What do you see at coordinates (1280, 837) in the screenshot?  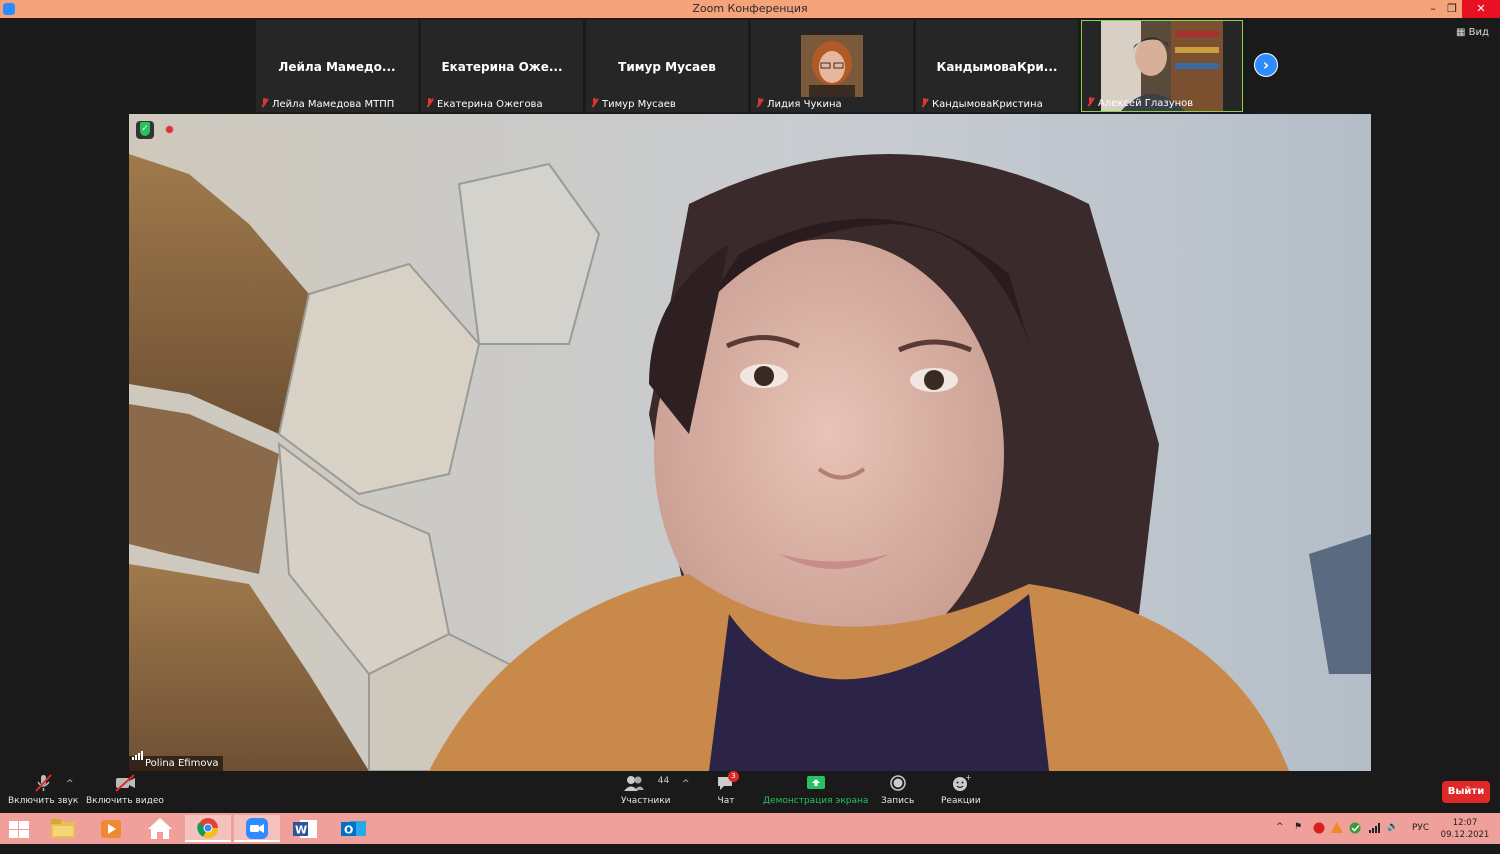 I see `tray-show-hidden-icon: ^` at bounding box center [1280, 837].